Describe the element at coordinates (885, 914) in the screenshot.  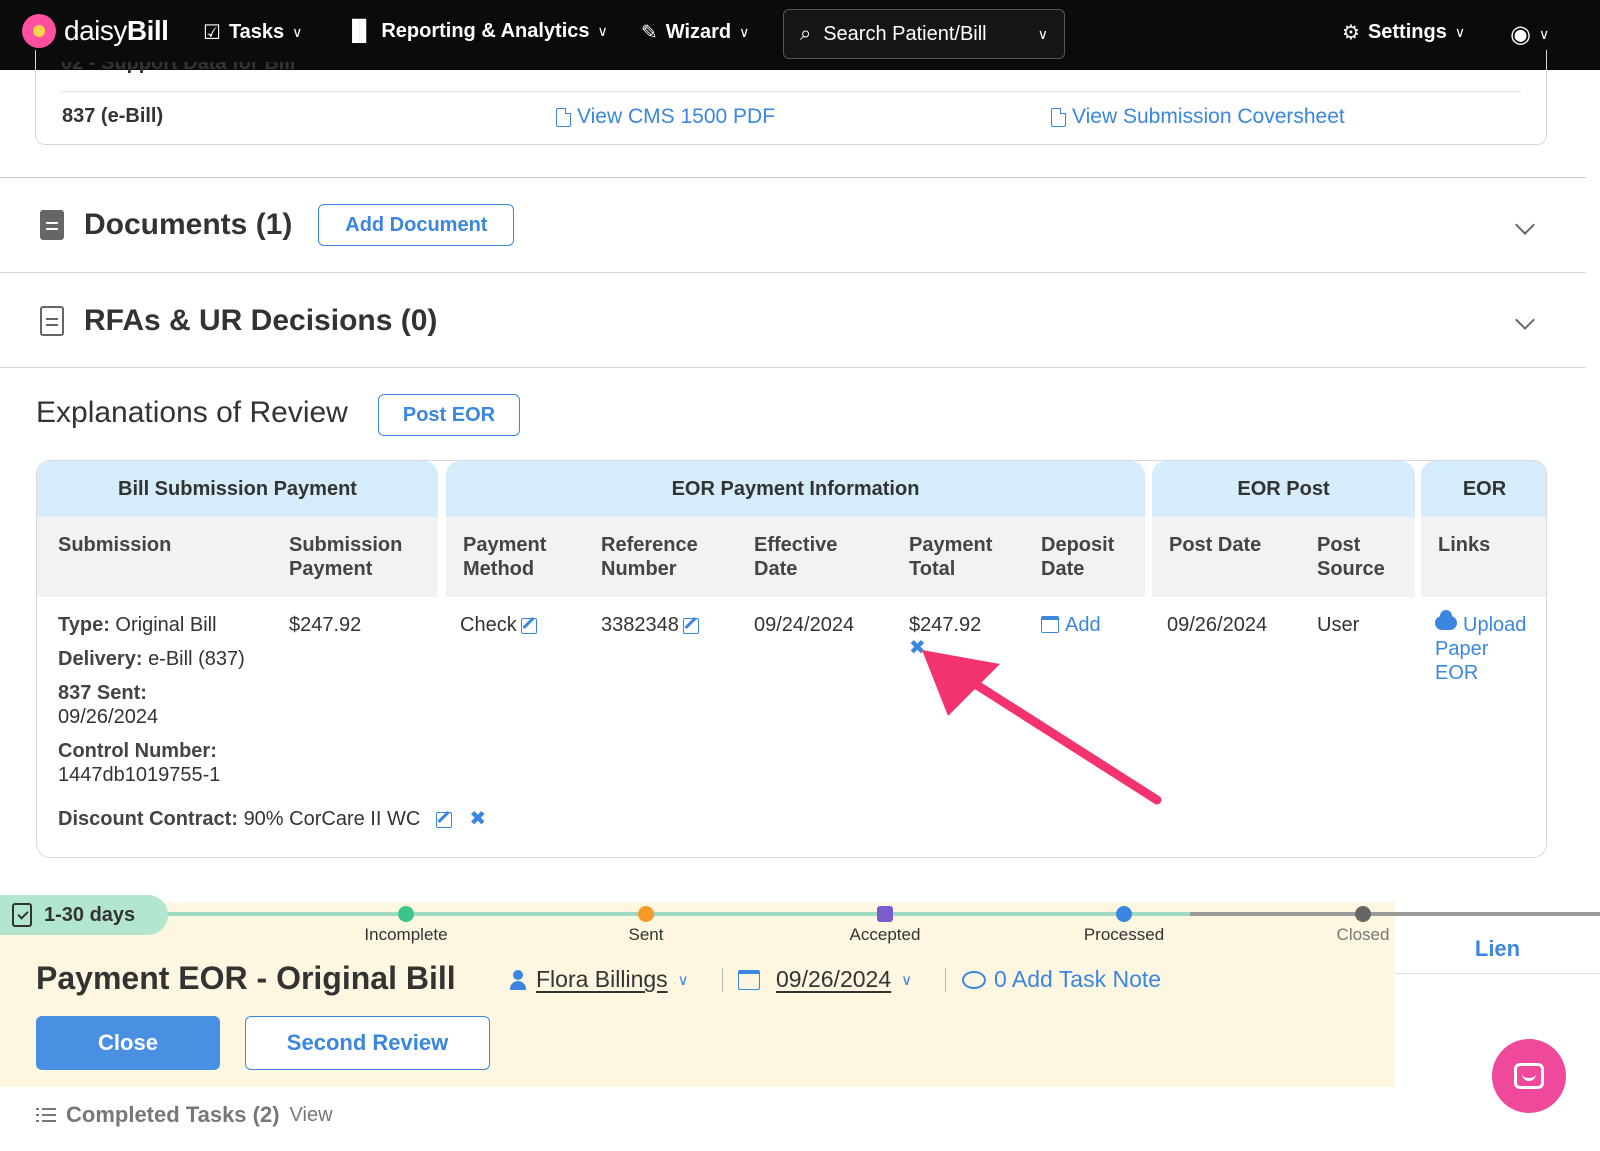
I see `step-accepted-checkbox-icon` at that location.